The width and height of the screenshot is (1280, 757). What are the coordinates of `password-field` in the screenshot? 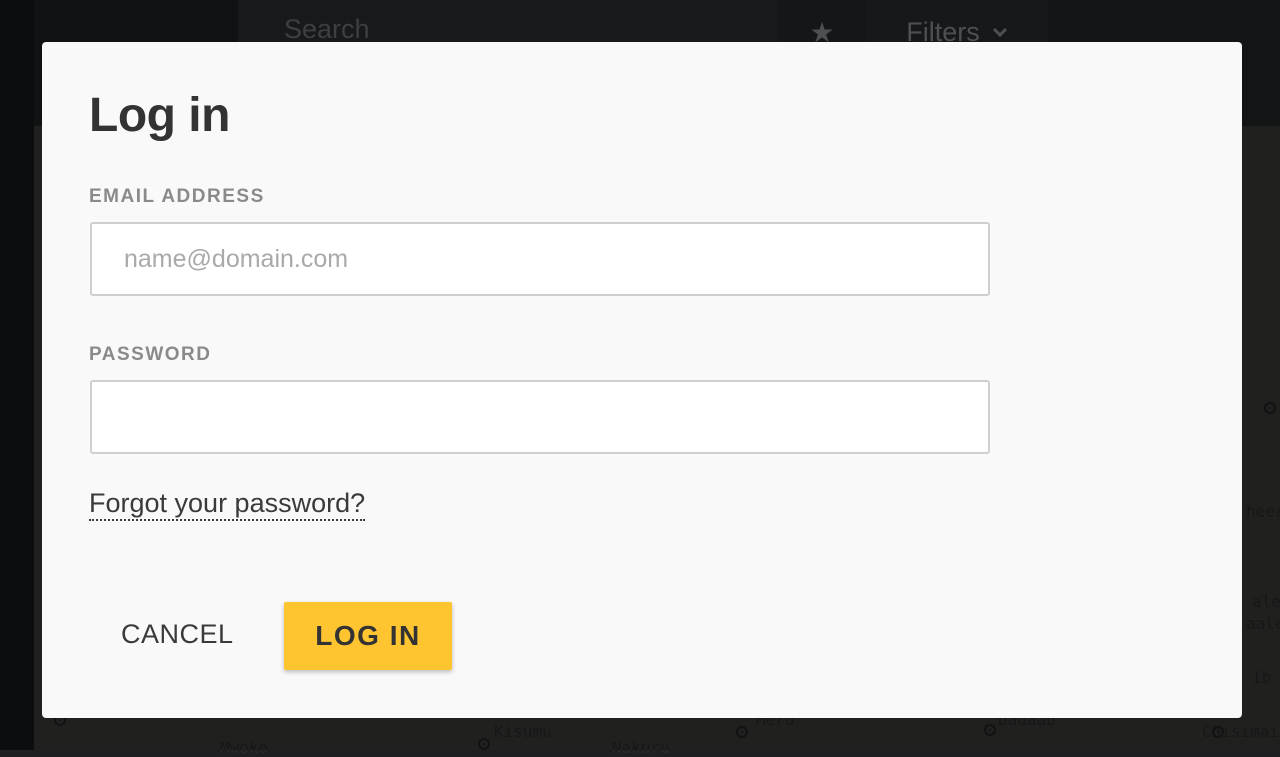 It's located at (540, 417).